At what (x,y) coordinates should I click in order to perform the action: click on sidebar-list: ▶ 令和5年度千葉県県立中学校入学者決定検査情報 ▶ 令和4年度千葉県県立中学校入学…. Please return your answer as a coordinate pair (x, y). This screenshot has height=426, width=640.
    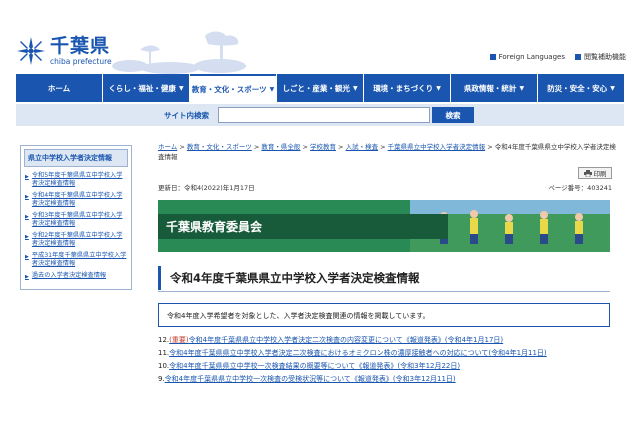
    Looking at the image, I should click on (76, 229).